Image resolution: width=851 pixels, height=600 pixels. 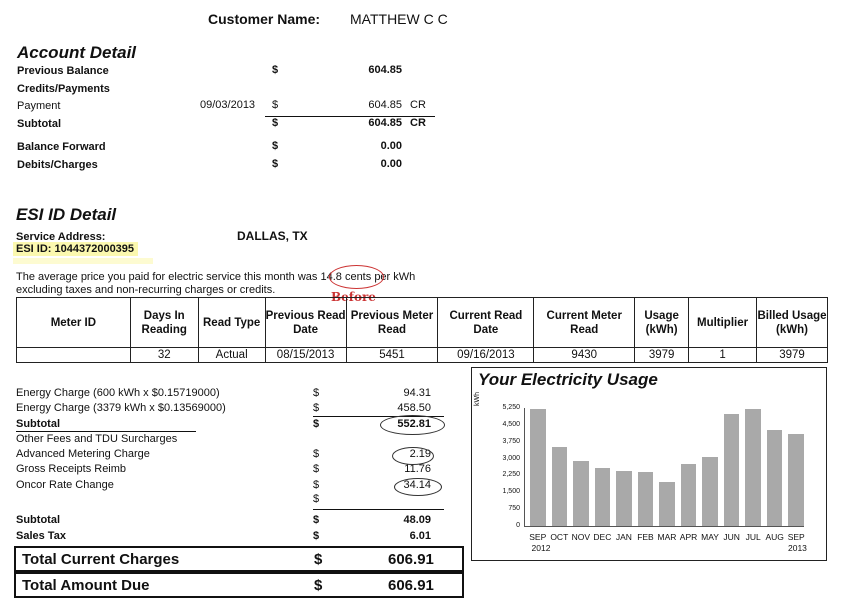 What do you see at coordinates (106, 431) in the screenshot?
I see `other-fees-underline` at bounding box center [106, 431].